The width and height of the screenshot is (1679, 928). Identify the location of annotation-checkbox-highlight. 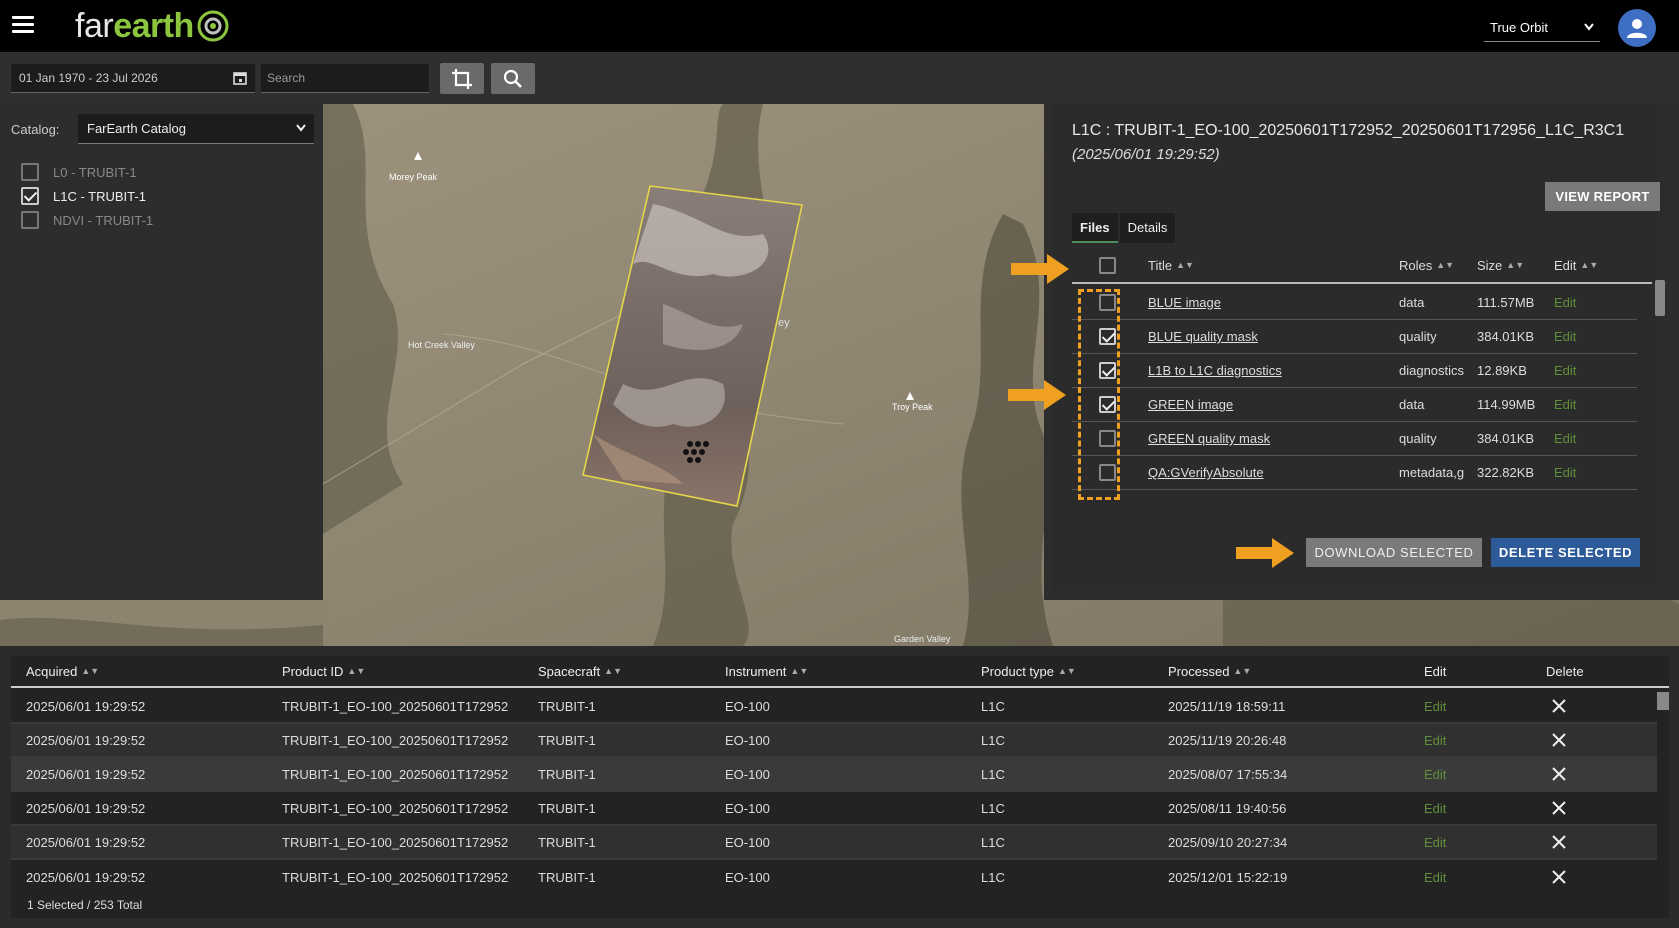
(1099, 394).